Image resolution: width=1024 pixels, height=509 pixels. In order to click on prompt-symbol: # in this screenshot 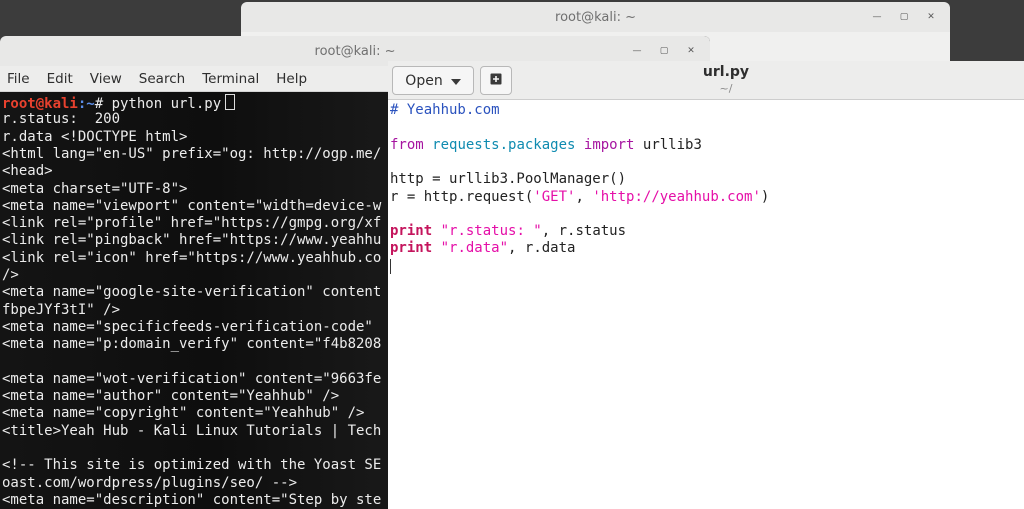, I will do `click(103, 104)`.